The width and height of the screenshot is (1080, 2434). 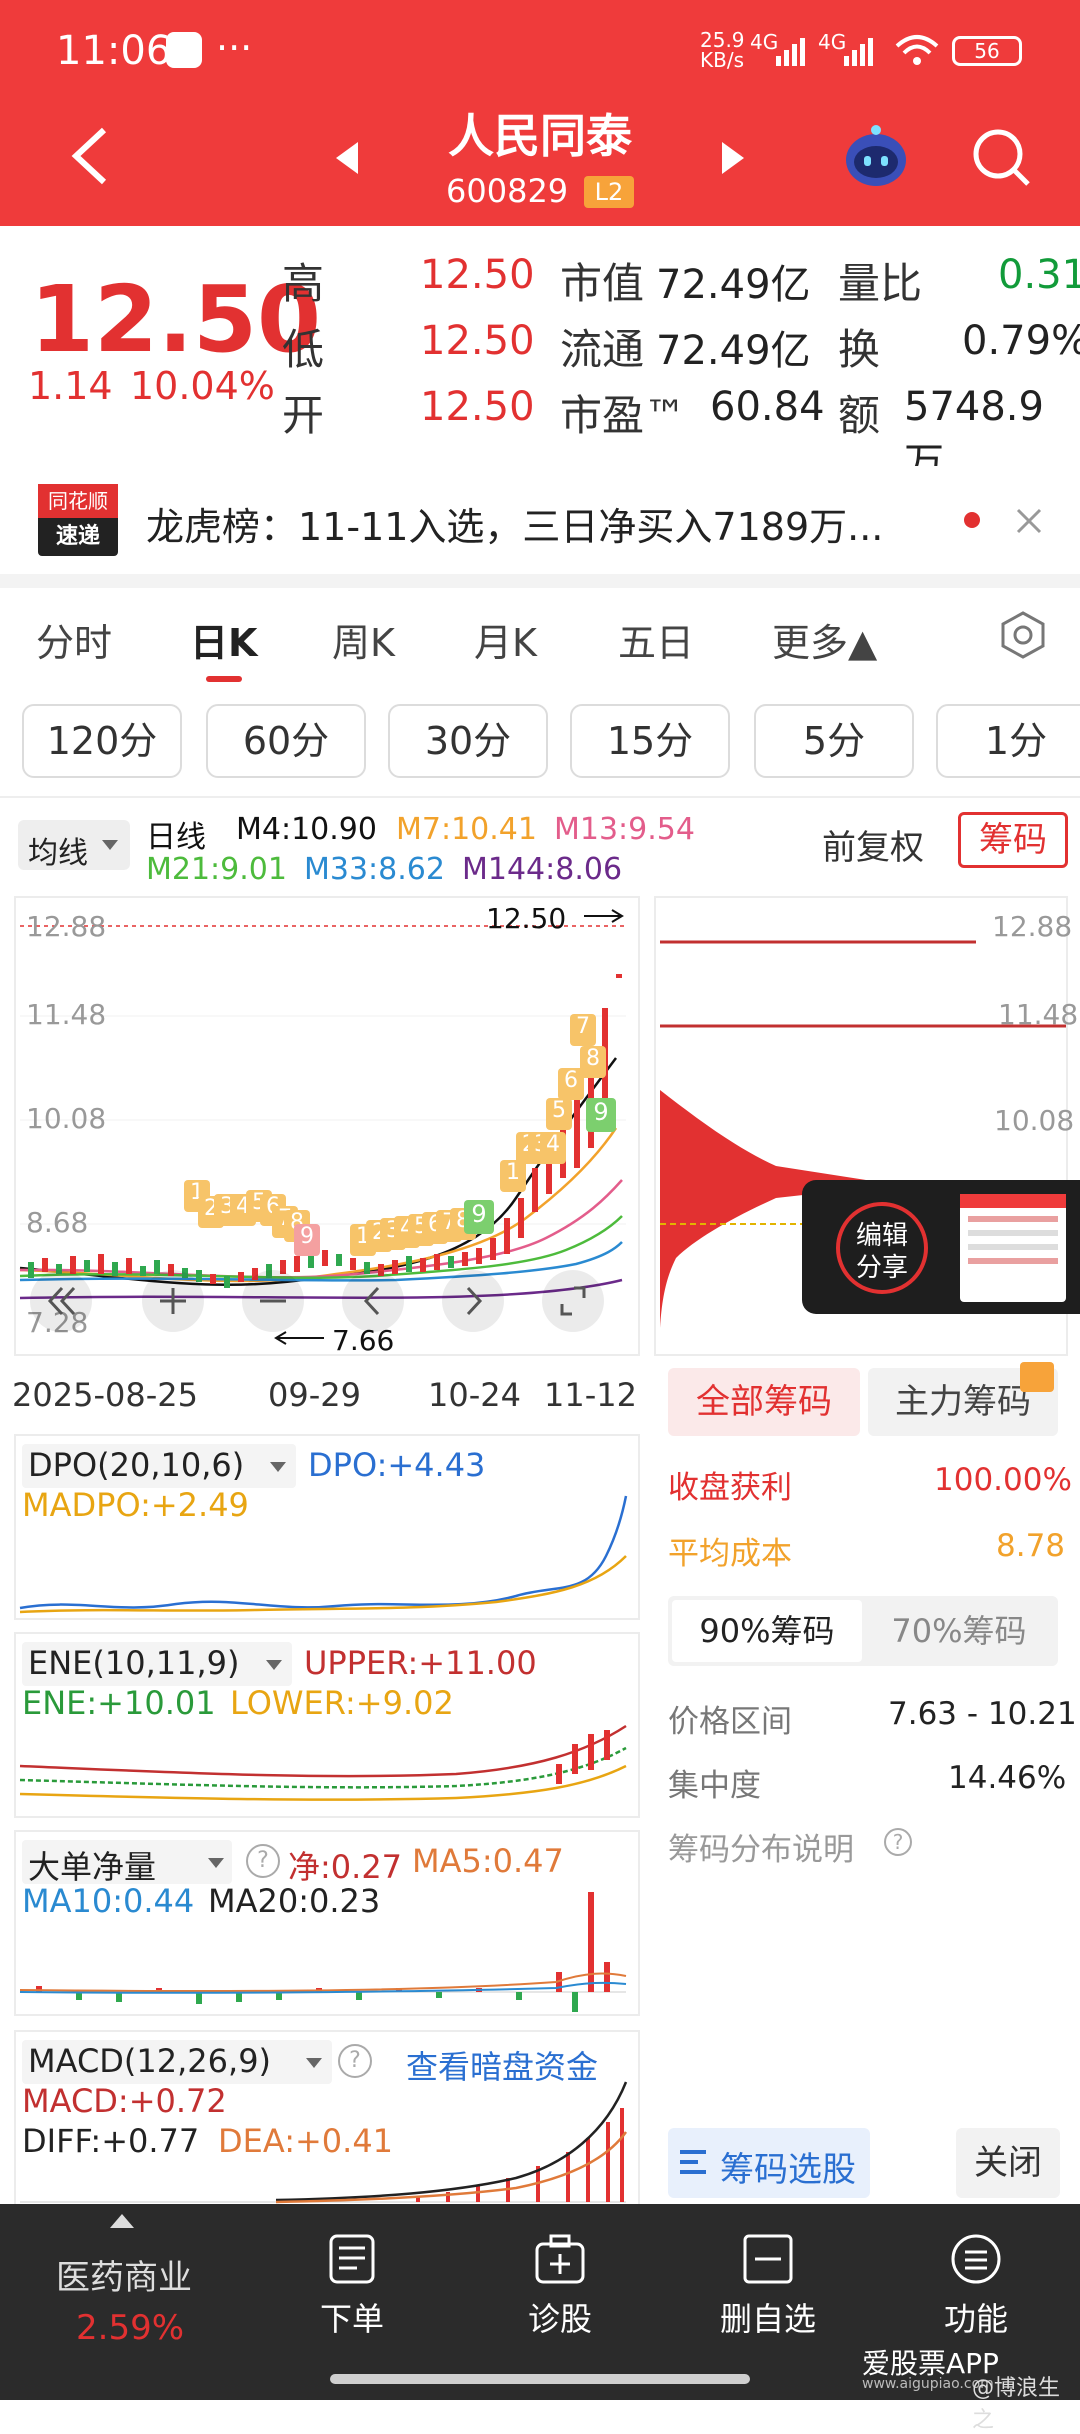 What do you see at coordinates (74, 639) in the screenshot?
I see `tab-minute: 分时` at bounding box center [74, 639].